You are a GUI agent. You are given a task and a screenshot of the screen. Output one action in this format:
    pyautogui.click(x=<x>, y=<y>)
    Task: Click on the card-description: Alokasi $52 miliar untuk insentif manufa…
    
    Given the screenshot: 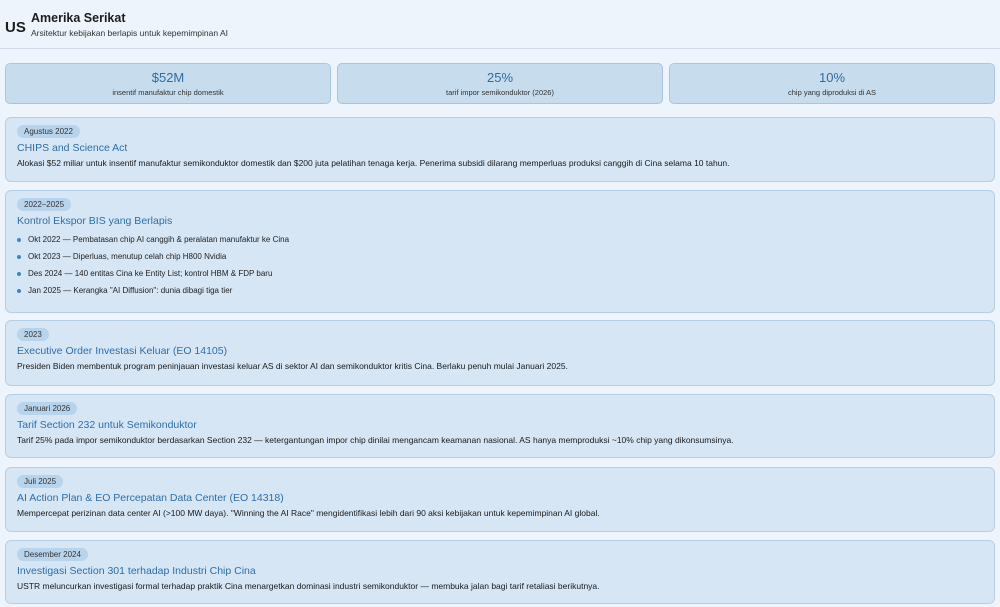 What is the action you would take?
    pyautogui.click(x=373, y=163)
    